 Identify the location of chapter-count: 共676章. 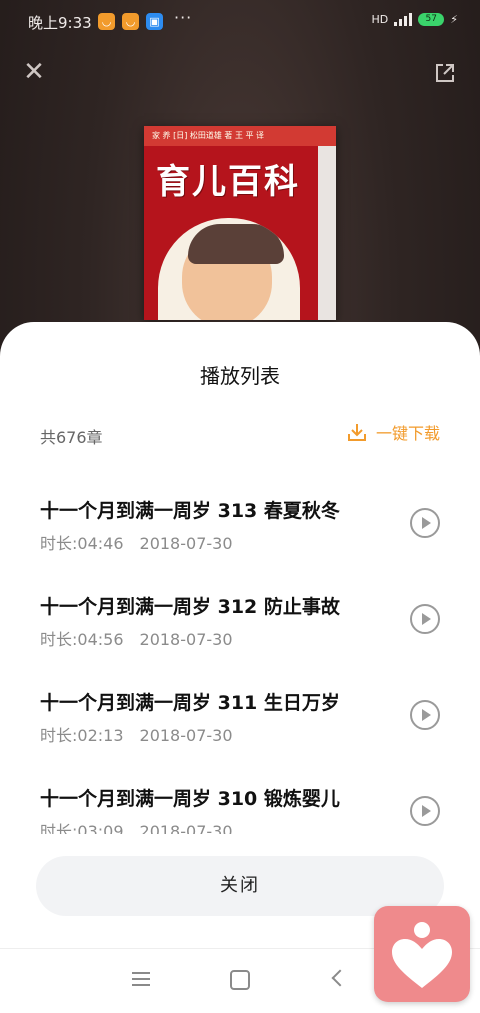
(71, 437).